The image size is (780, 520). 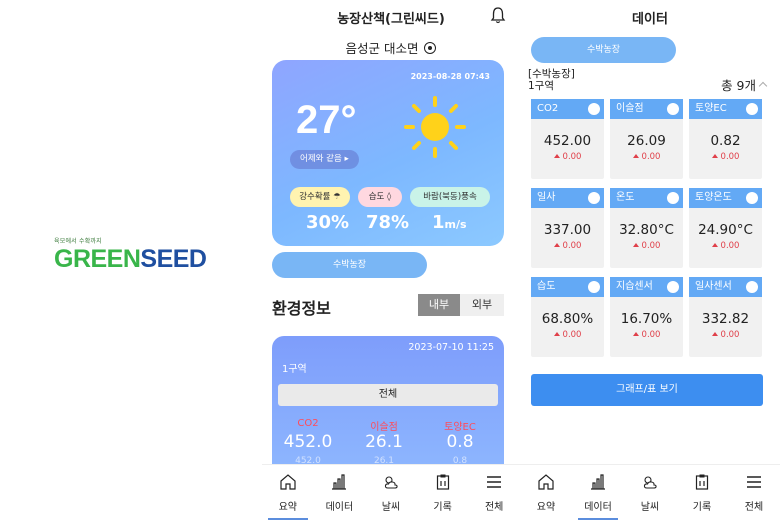 What do you see at coordinates (391, 482) in the screenshot?
I see `weather-icon` at bounding box center [391, 482].